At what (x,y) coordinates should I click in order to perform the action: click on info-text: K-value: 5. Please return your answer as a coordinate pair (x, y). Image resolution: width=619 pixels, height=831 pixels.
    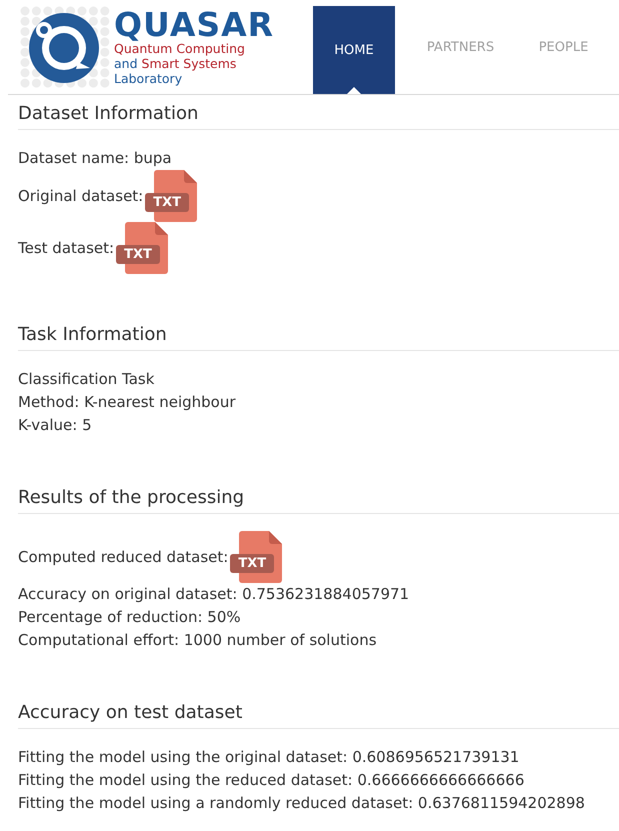
    Looking at the image, I should click on (55, 425).